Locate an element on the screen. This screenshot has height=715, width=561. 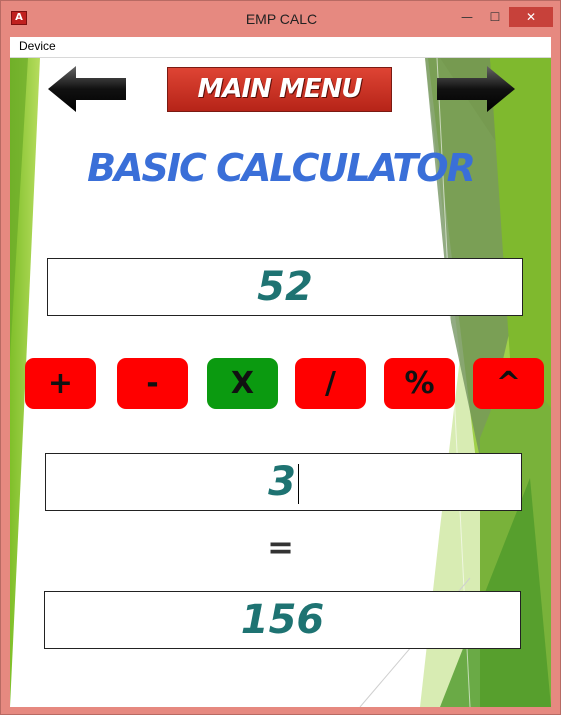
operator-divide-button: / is located at coordinates (330, 383).